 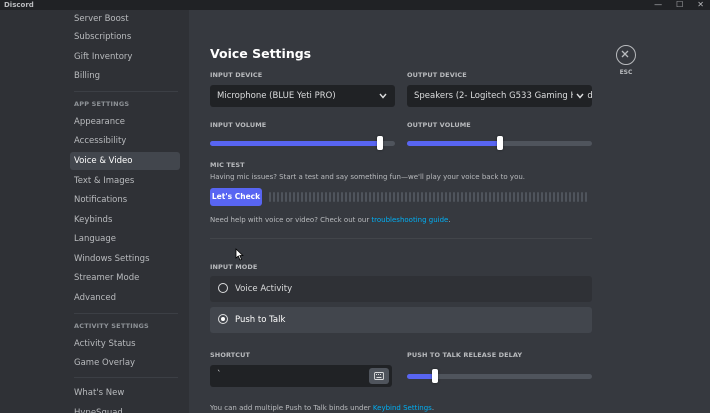 I want to click on section-divider, so click(x=401, y=238).